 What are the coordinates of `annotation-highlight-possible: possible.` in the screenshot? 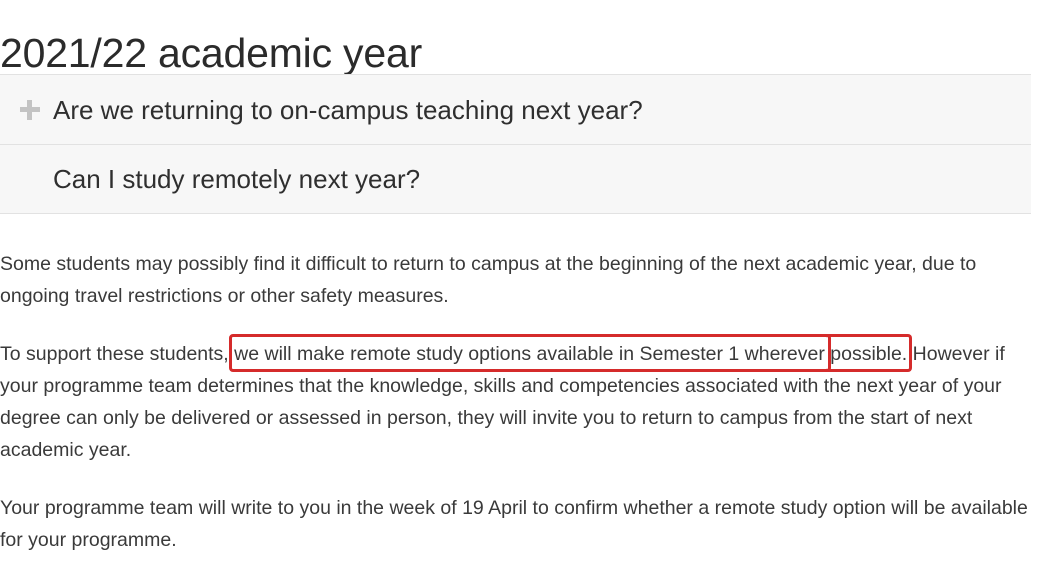 It's located at (869, 354).